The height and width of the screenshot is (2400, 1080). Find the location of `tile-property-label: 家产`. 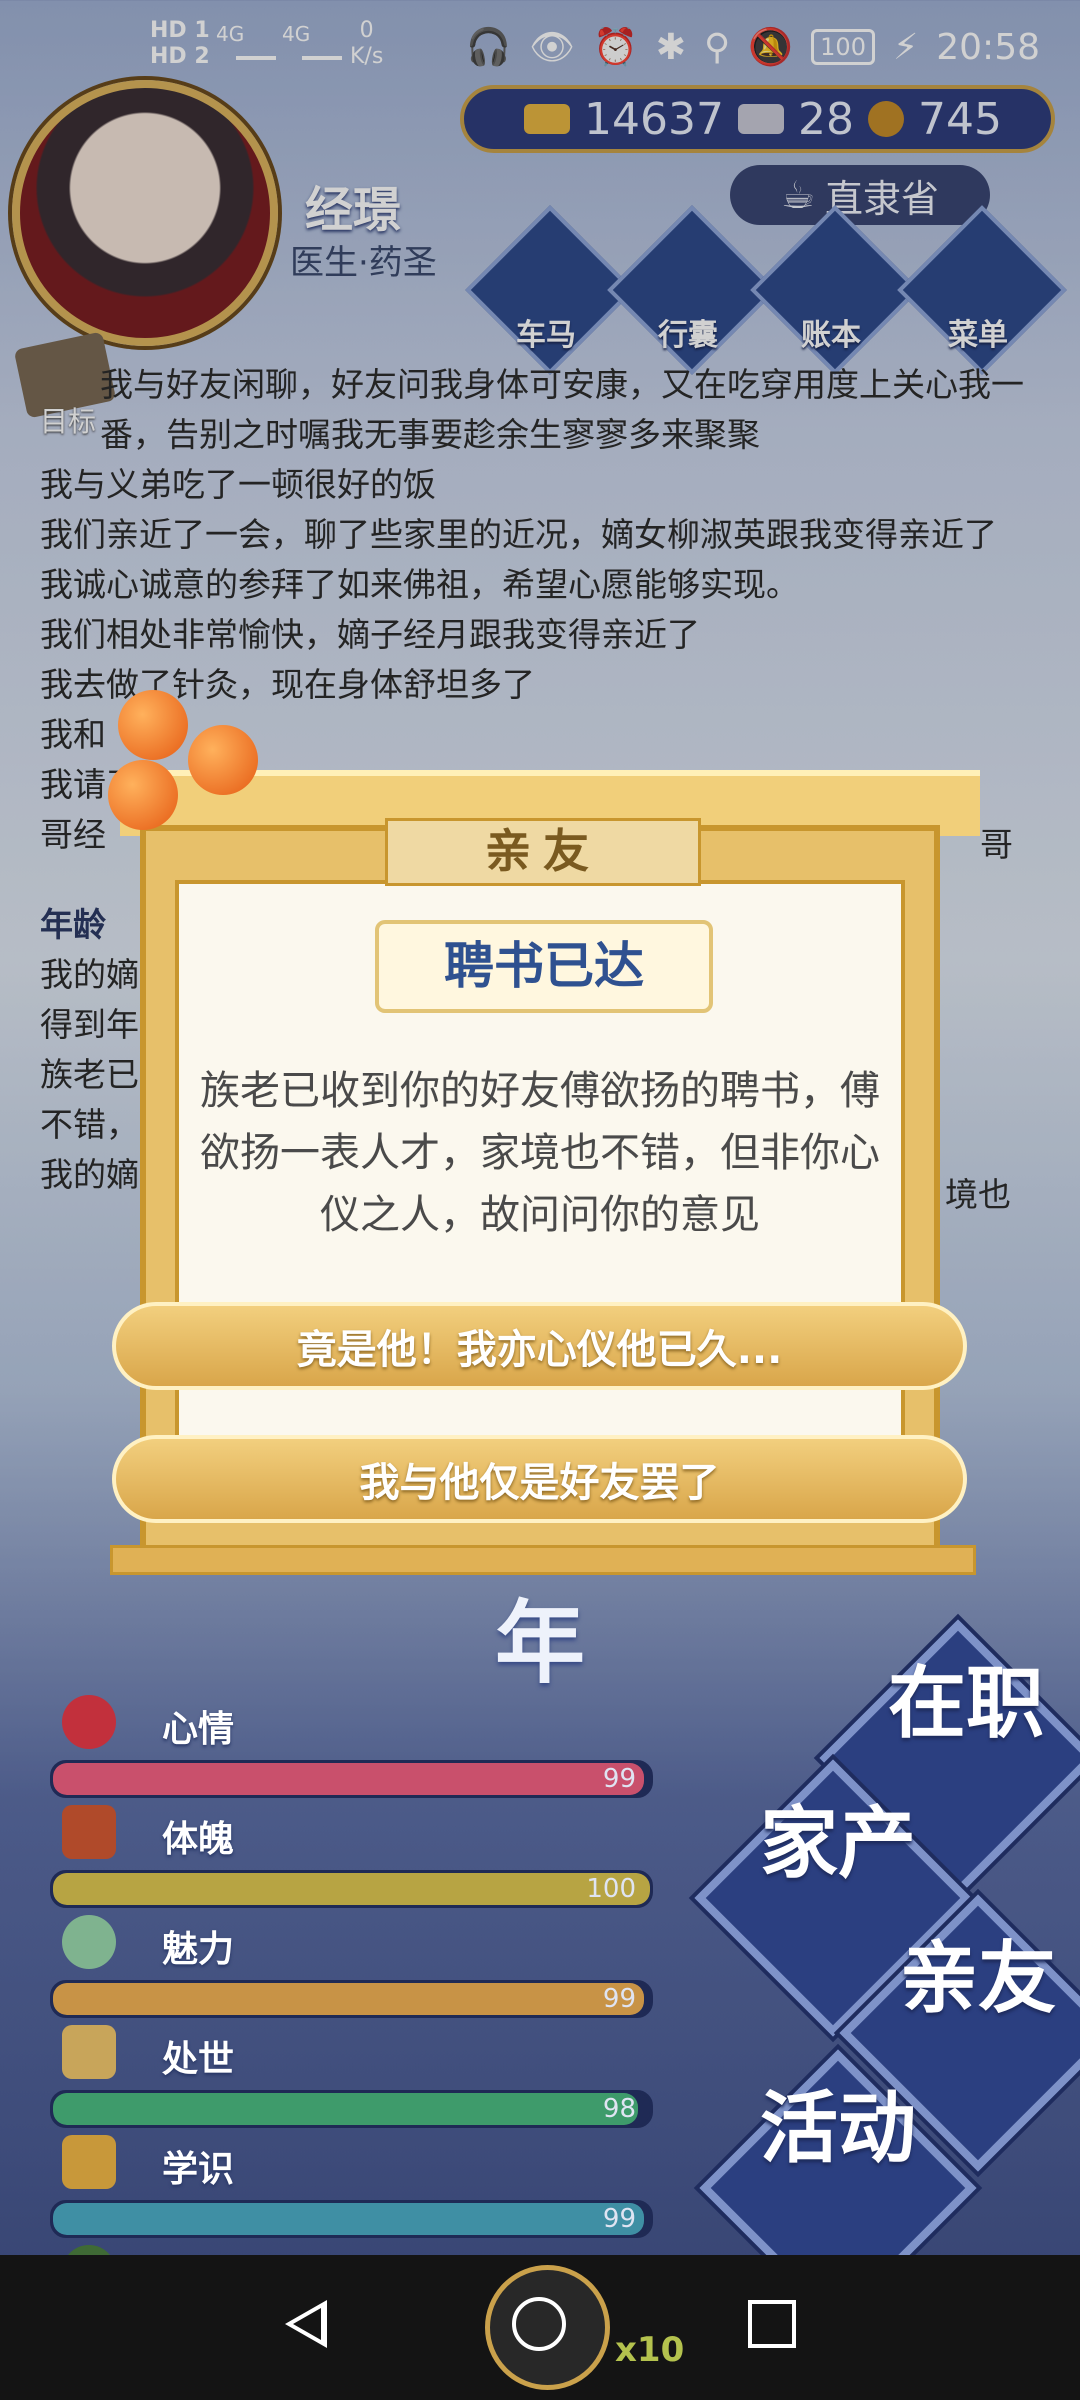

tile-property-label: 家产 is located at coordinates (838, 1844).